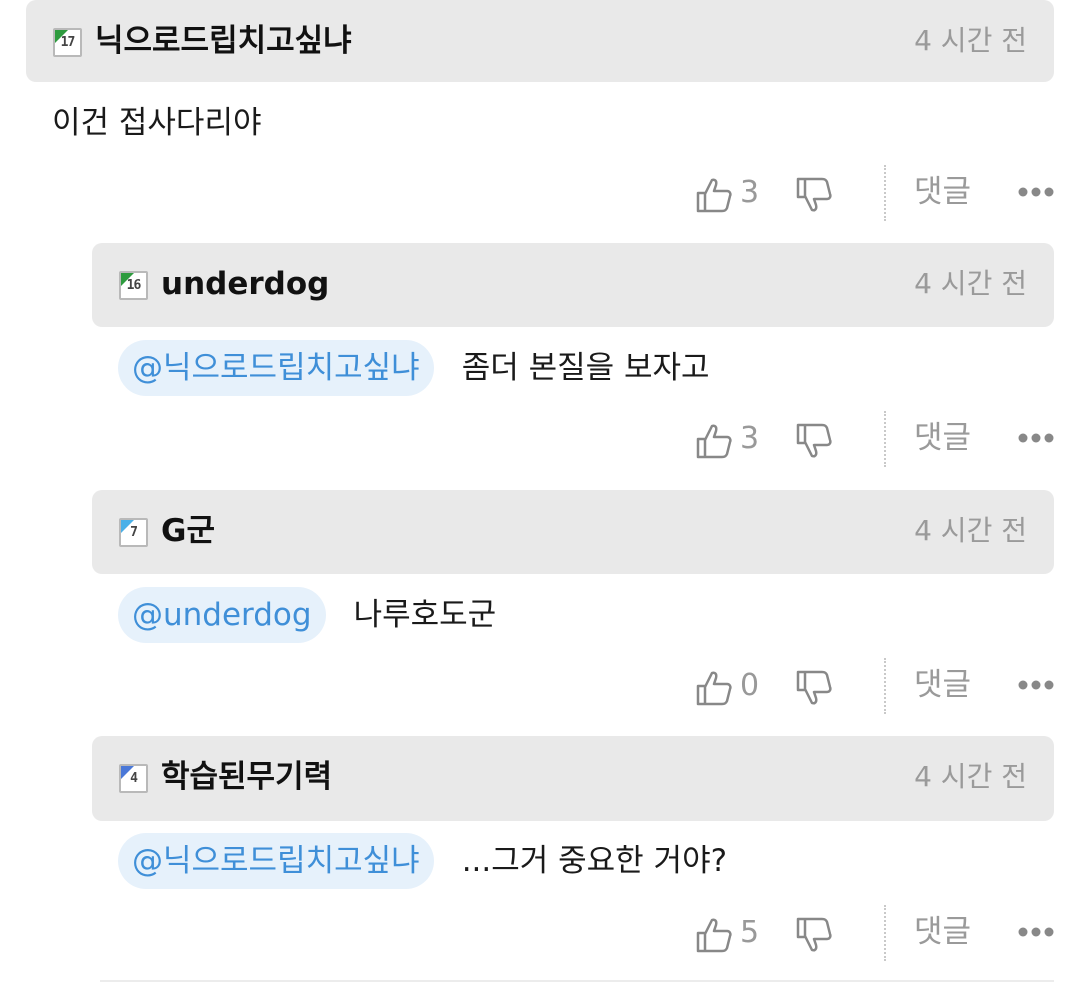 Image resolution: width=1079 pixels, height=983 pixels. What do you see at coordinates (585, 368) in the screenshot?
I see `comment-text: 좀더 본질을 보자고` at bounding box center [585, 368].